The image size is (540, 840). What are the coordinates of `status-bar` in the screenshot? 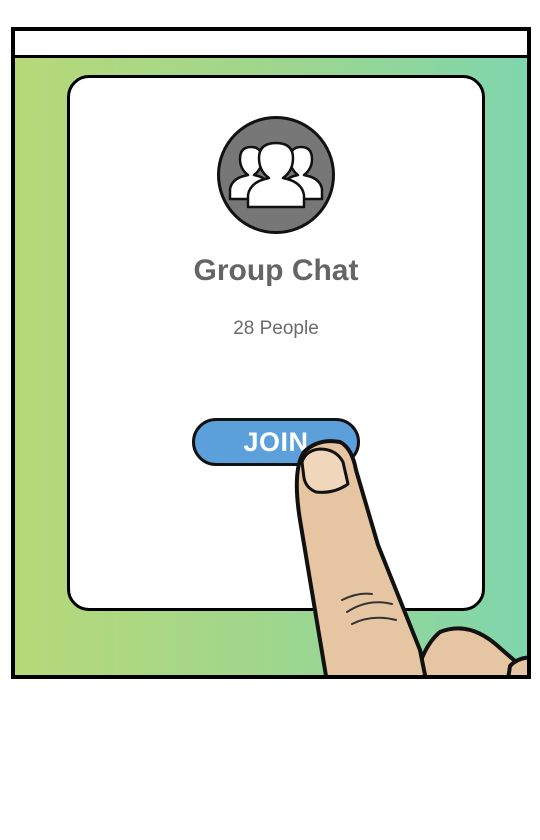 It's located at (271, 44).